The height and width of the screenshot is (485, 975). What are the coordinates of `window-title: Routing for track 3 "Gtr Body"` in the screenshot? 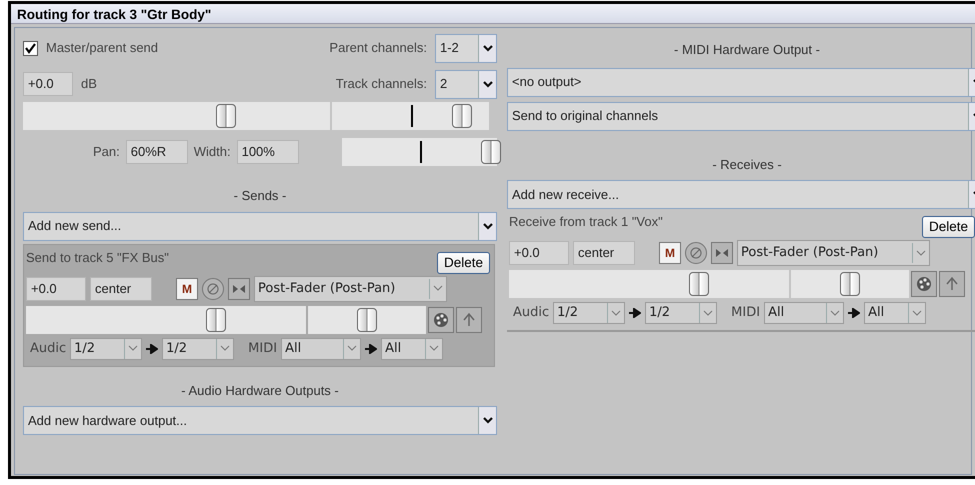 It's located at (114, 14).